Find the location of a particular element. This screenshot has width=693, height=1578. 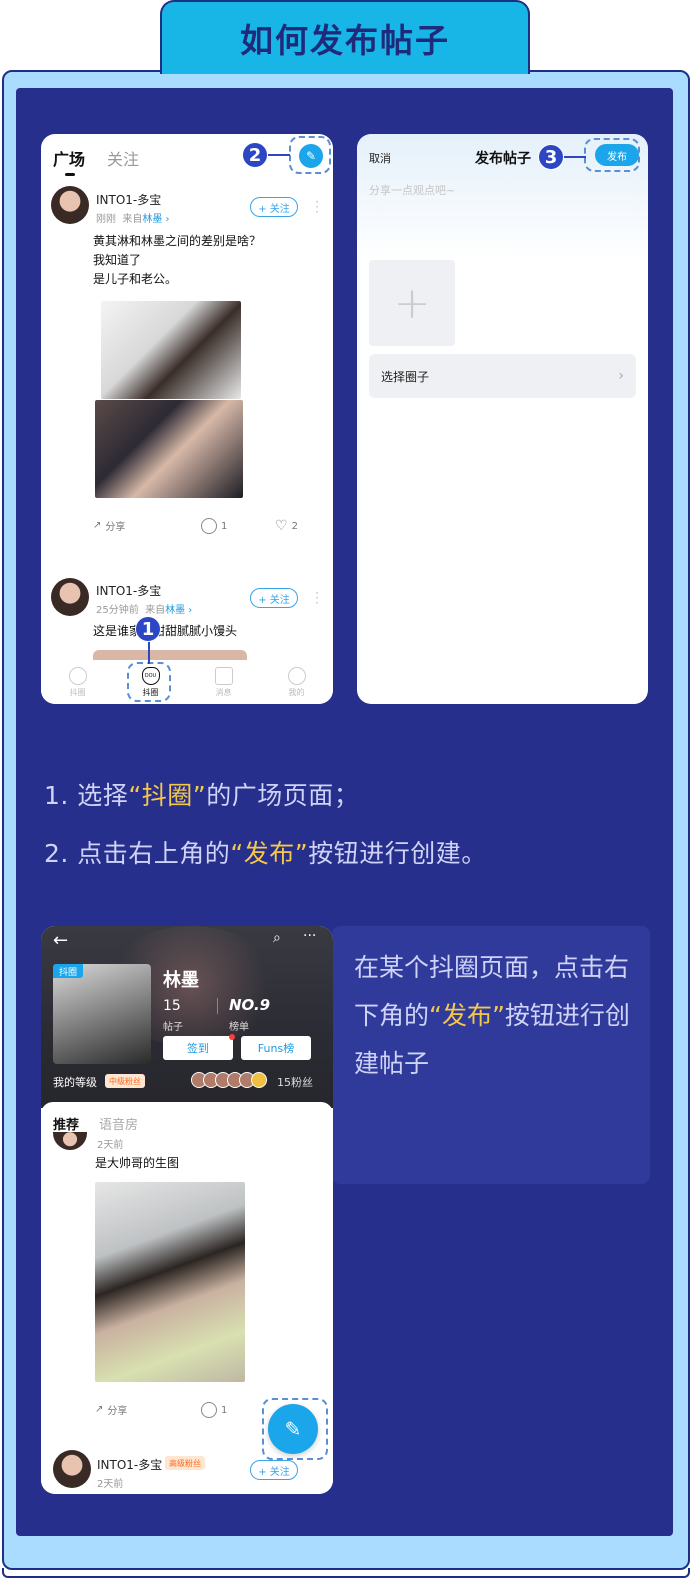

message-icon is located at coordinates (223, 675).